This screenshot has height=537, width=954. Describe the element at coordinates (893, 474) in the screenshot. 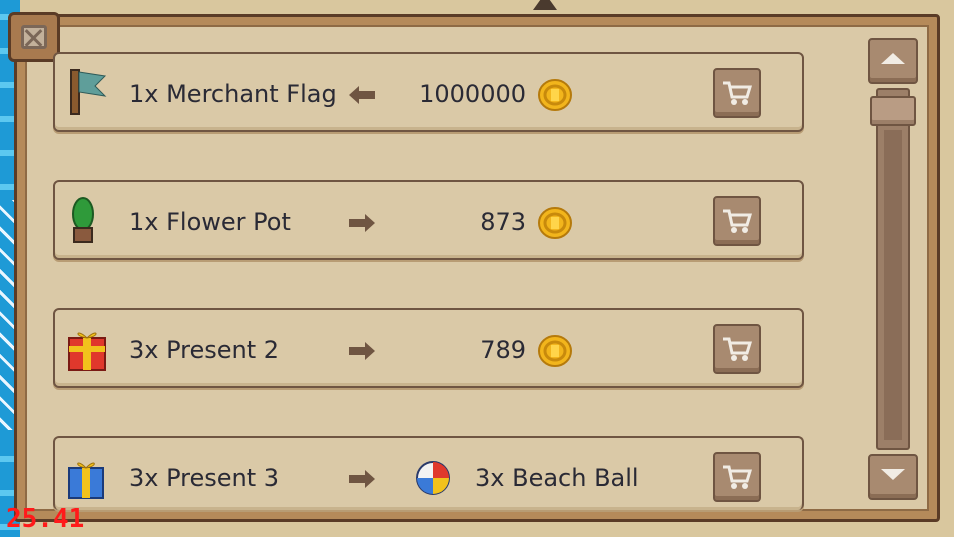

I see `down-arrow-icon` at that location.